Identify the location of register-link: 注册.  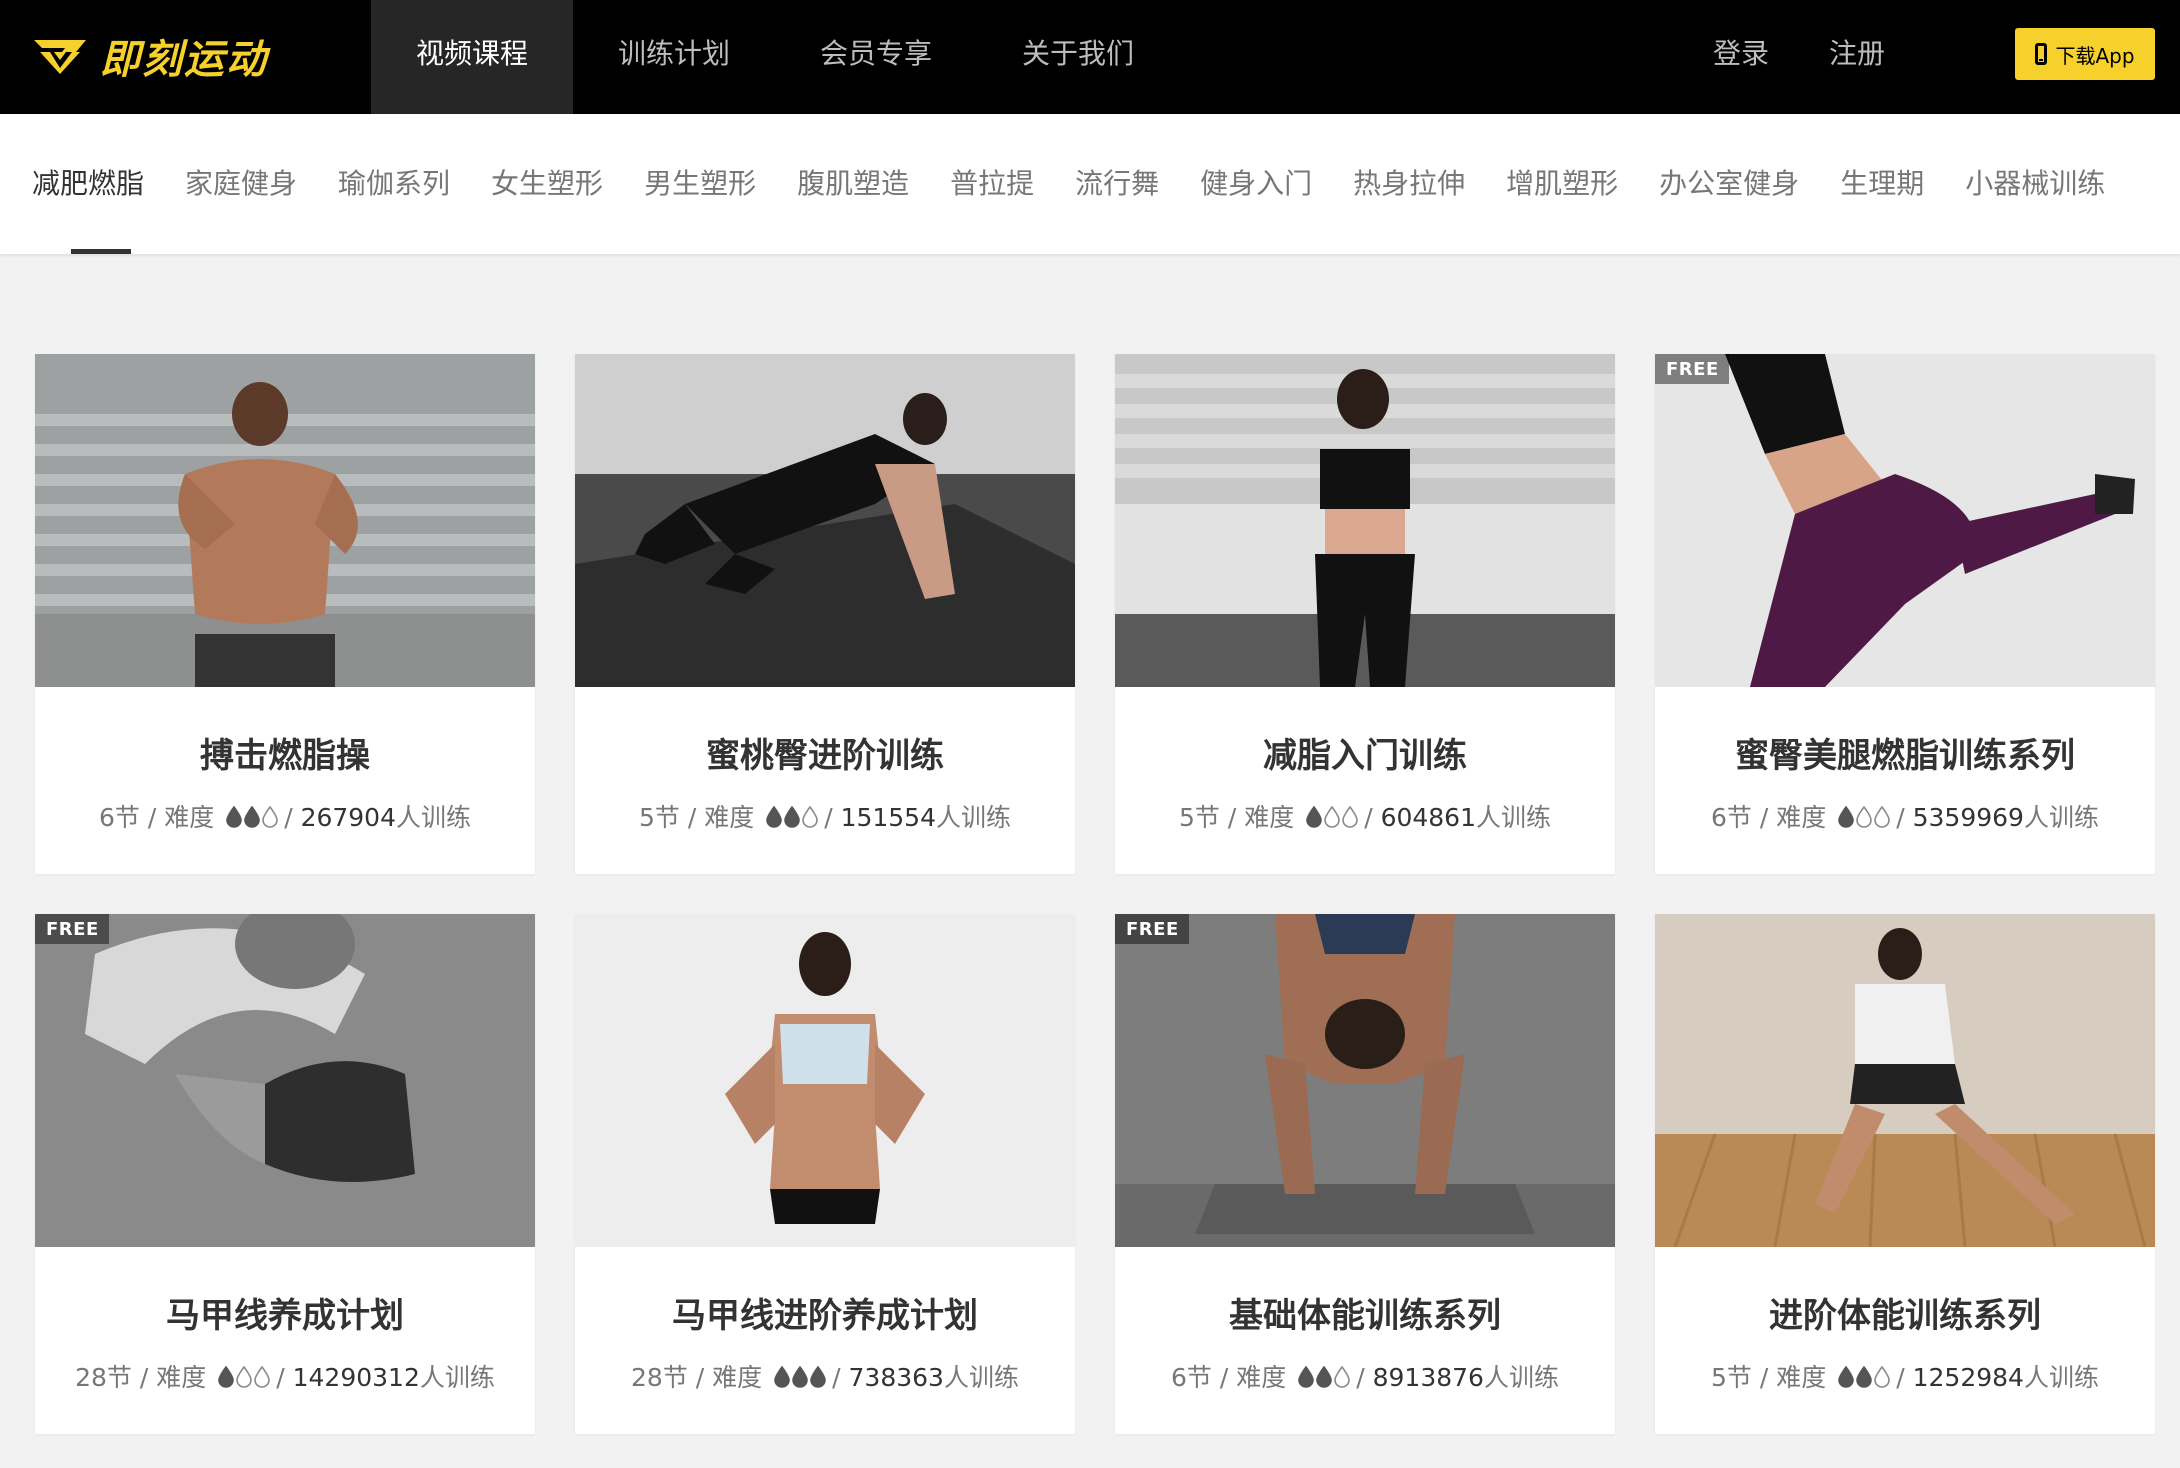
(1857, 57).